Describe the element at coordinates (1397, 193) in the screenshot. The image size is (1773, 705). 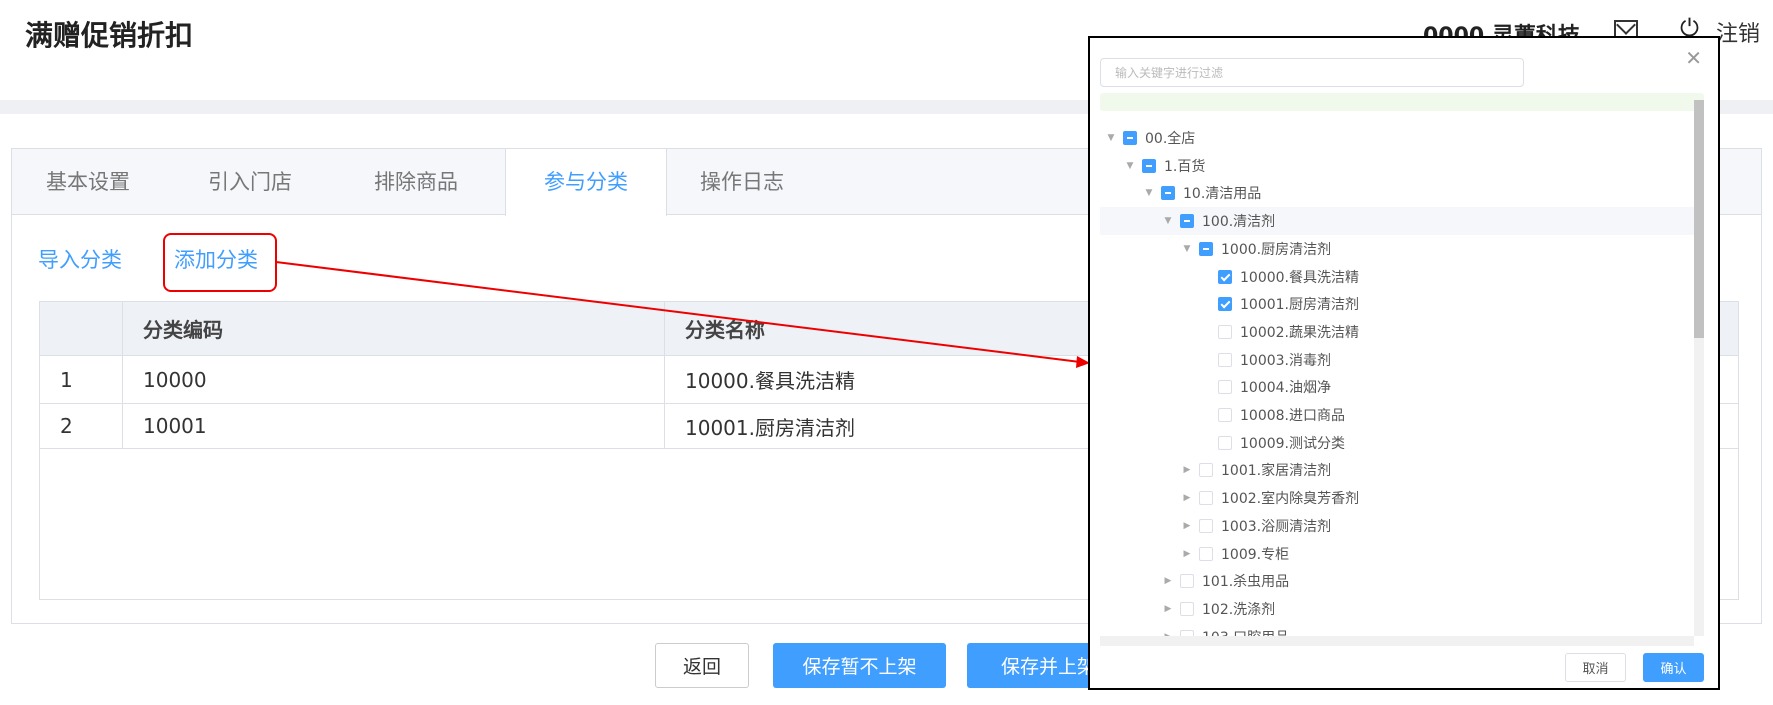
I see `tree-node: ▼ 10.清洁用品` at that location.